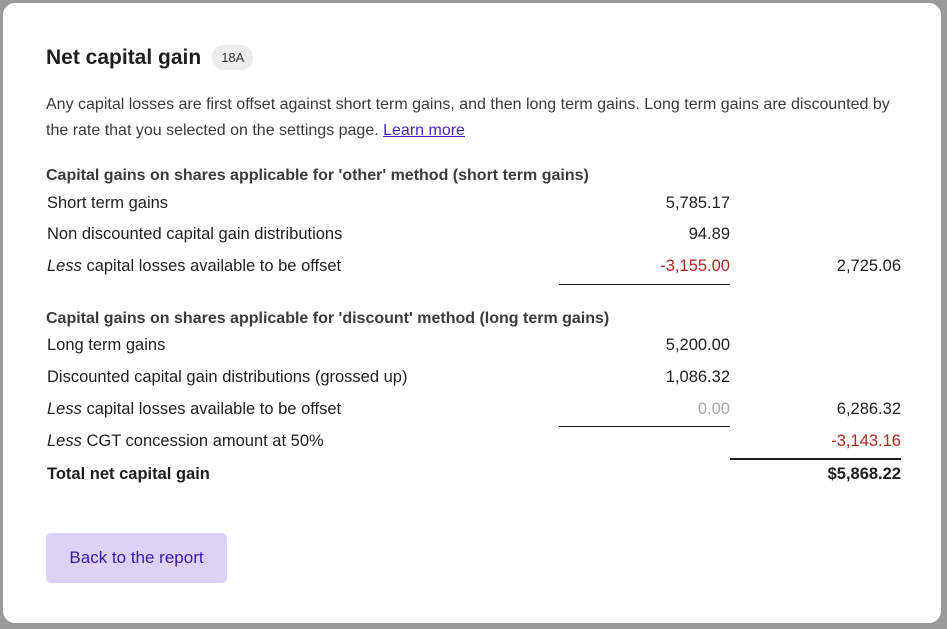 This screenshot has width=947, height=629. I want to click on short-term-subtotal: 2,725.06, so click(868, 266).